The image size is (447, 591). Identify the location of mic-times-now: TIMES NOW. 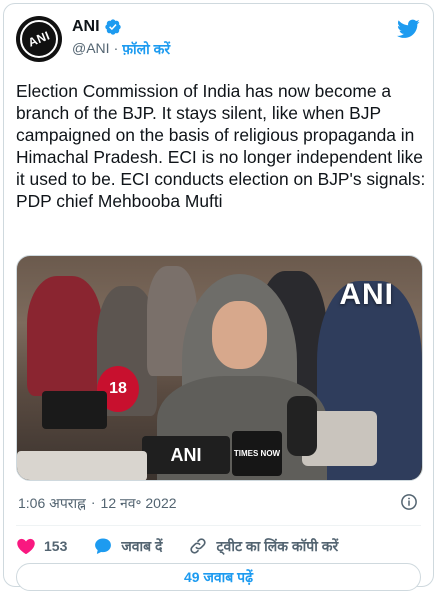
(257, 453).